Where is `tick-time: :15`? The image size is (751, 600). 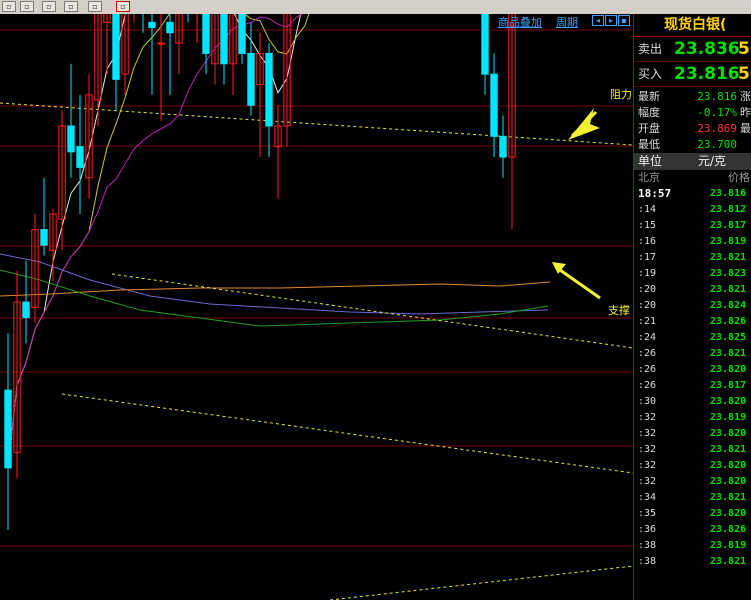
tick-time: :15 is located at coordinates (647, 225).